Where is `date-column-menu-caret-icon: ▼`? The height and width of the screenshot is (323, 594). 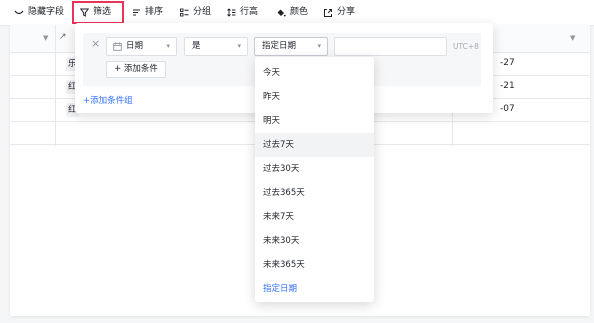
date-column-menu-caret-icon: ▼ is located at coordinates (572, 38).